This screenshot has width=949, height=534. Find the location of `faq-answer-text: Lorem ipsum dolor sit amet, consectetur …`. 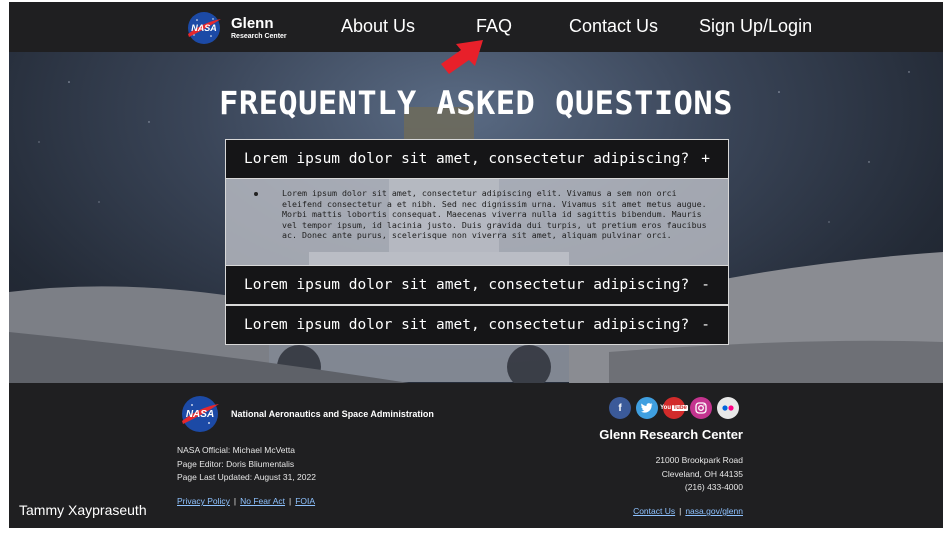

faq-answer-text: Lorem ipsum dolor sit amet, consectetur … is located at coordinates (494, 214).